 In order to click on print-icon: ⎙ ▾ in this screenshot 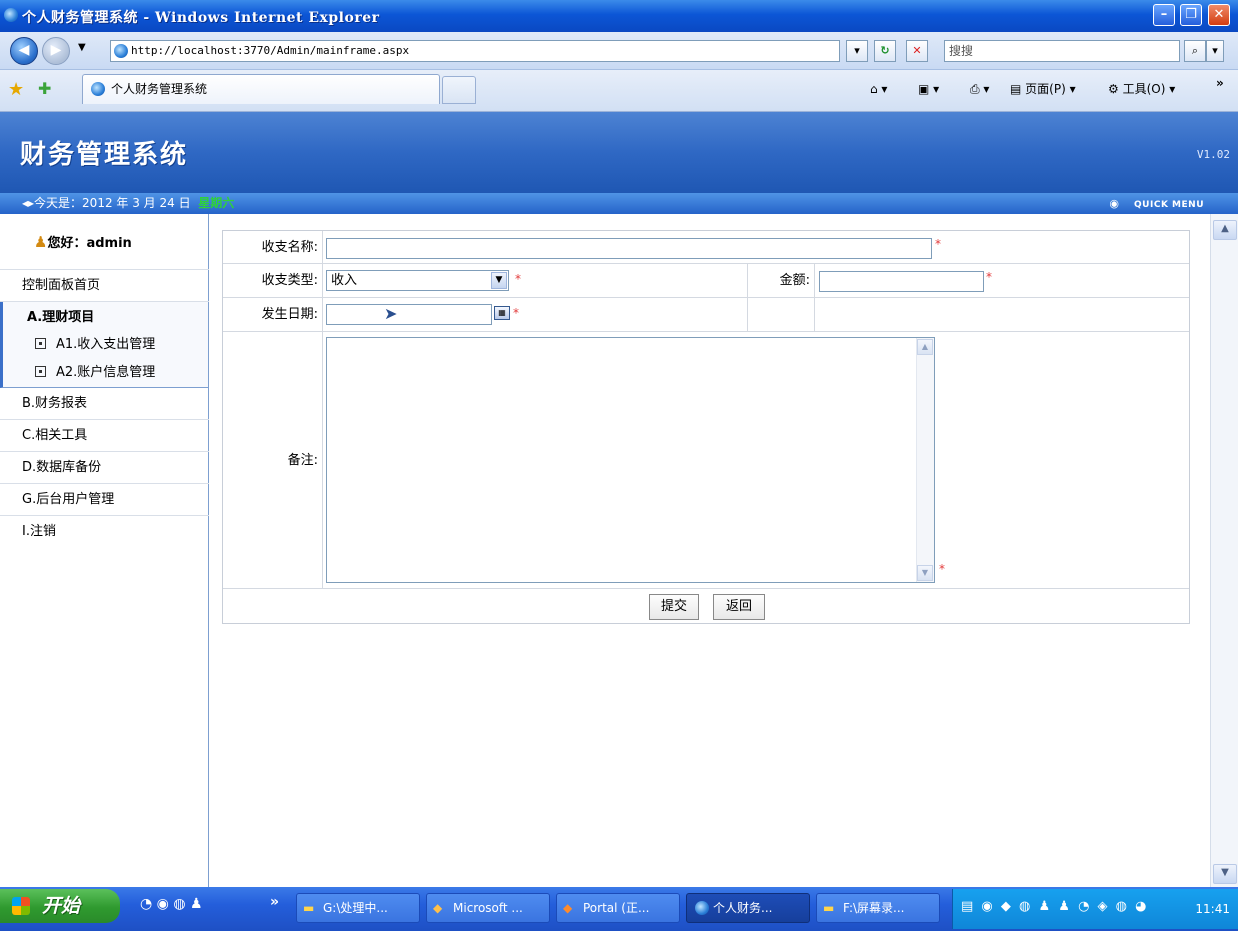, I will do `click(979, 89)`.